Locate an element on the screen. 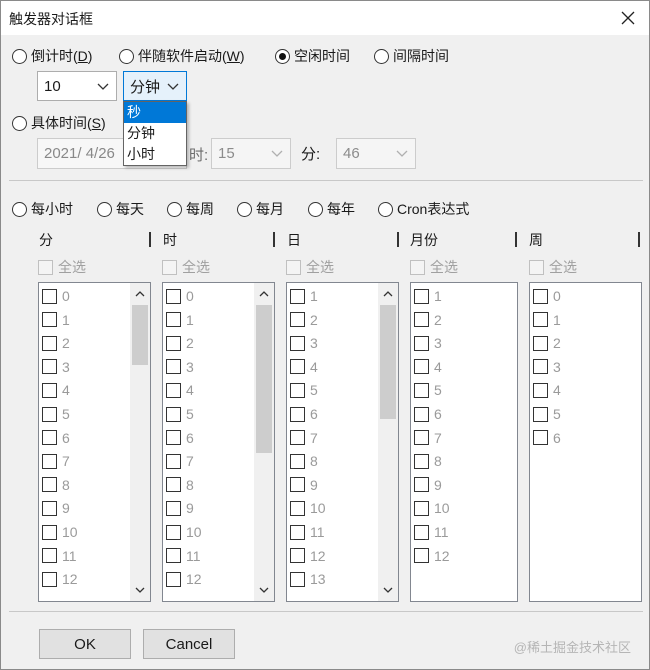 This screenshot has height=670, width=650. radio-countdown: 倒计时(D) is located at coordinates (52, 56).